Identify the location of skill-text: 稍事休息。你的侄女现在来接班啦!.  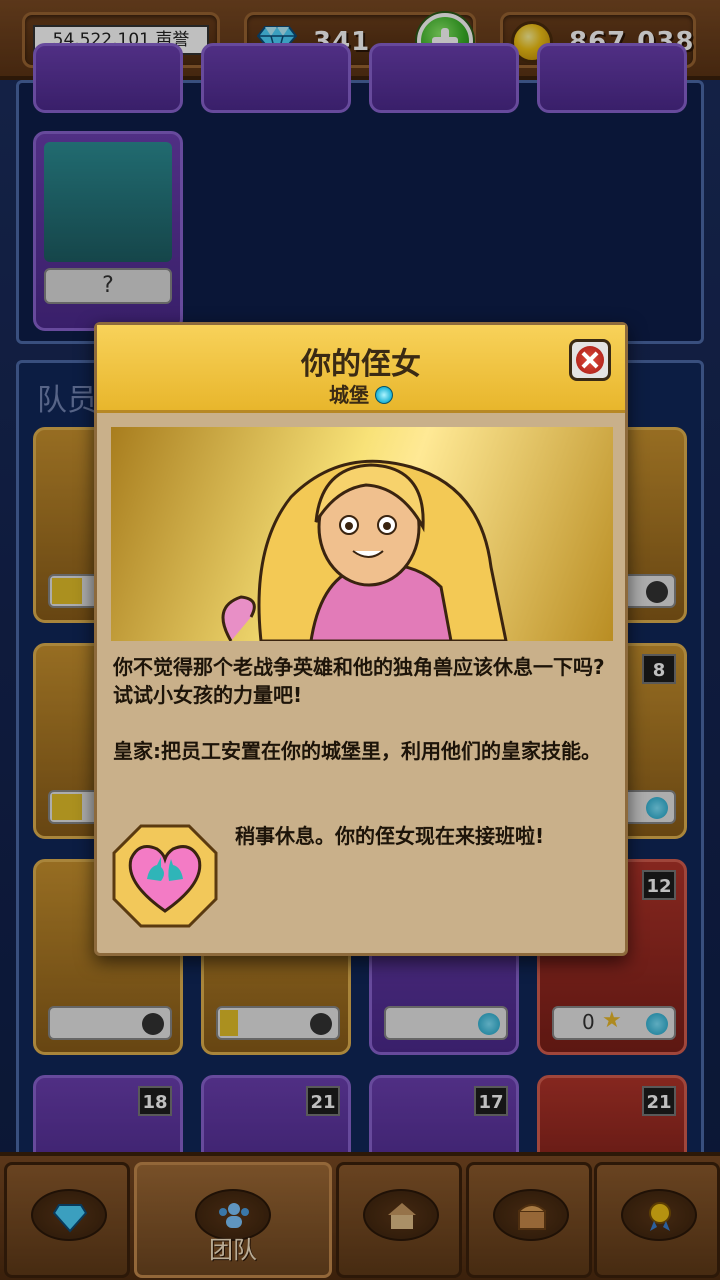
(390, 836).